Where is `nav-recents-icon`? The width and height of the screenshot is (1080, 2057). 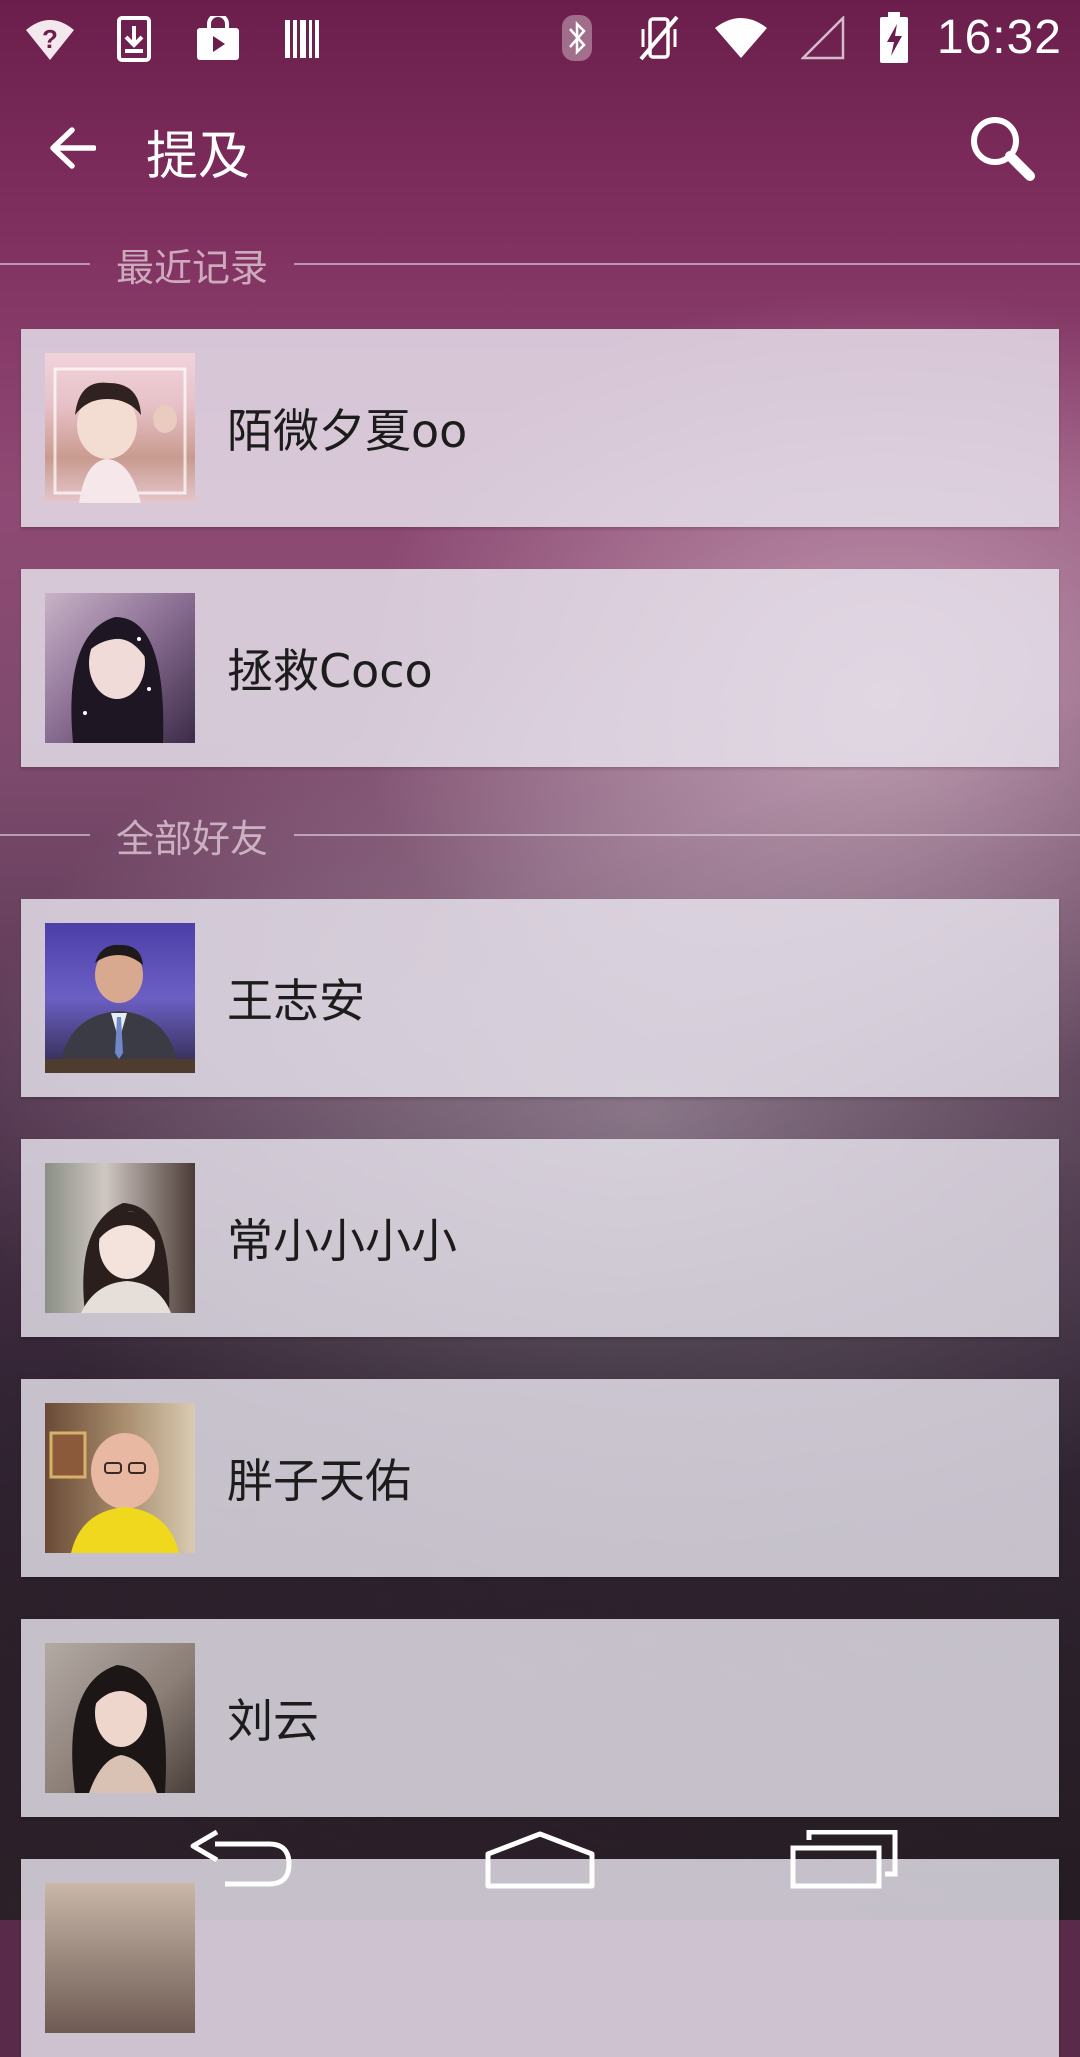
nav-recents-icon is located at coordinates (844, 1859).